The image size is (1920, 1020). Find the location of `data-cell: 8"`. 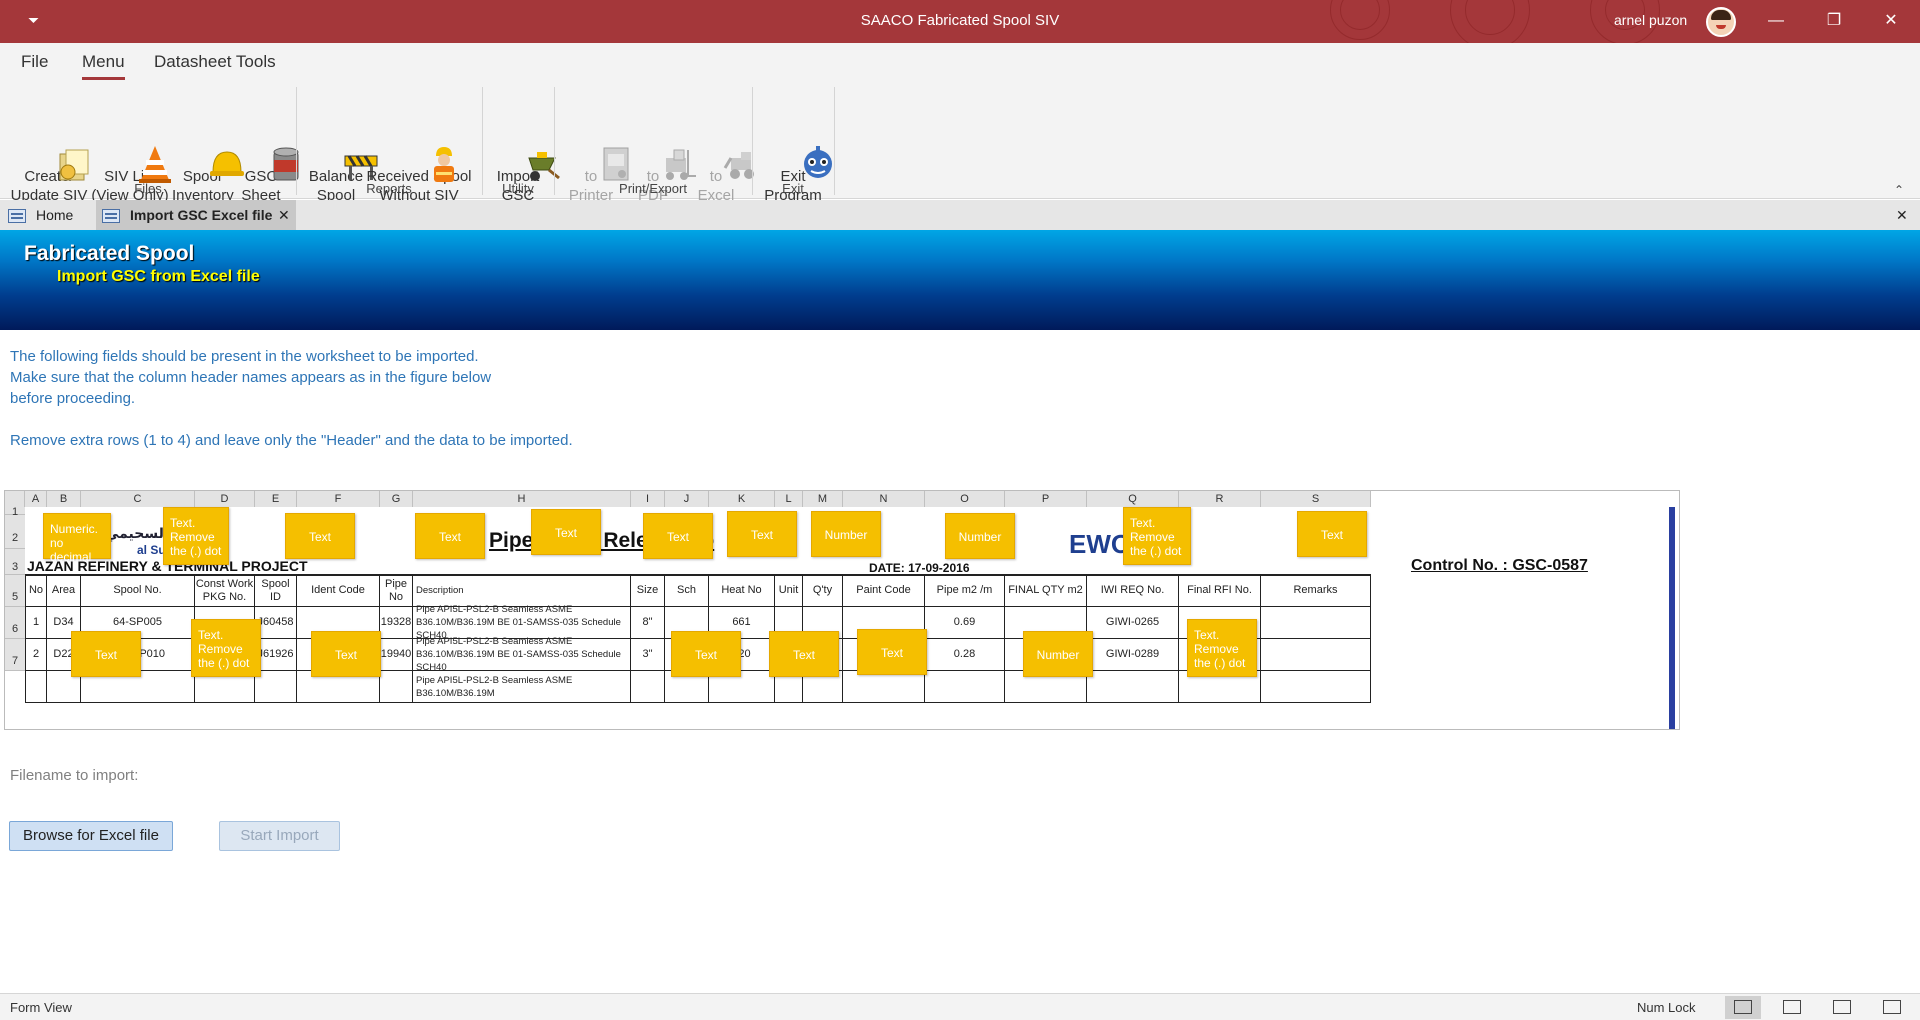

data-cell: 8" is located at coordinates (648, 623).